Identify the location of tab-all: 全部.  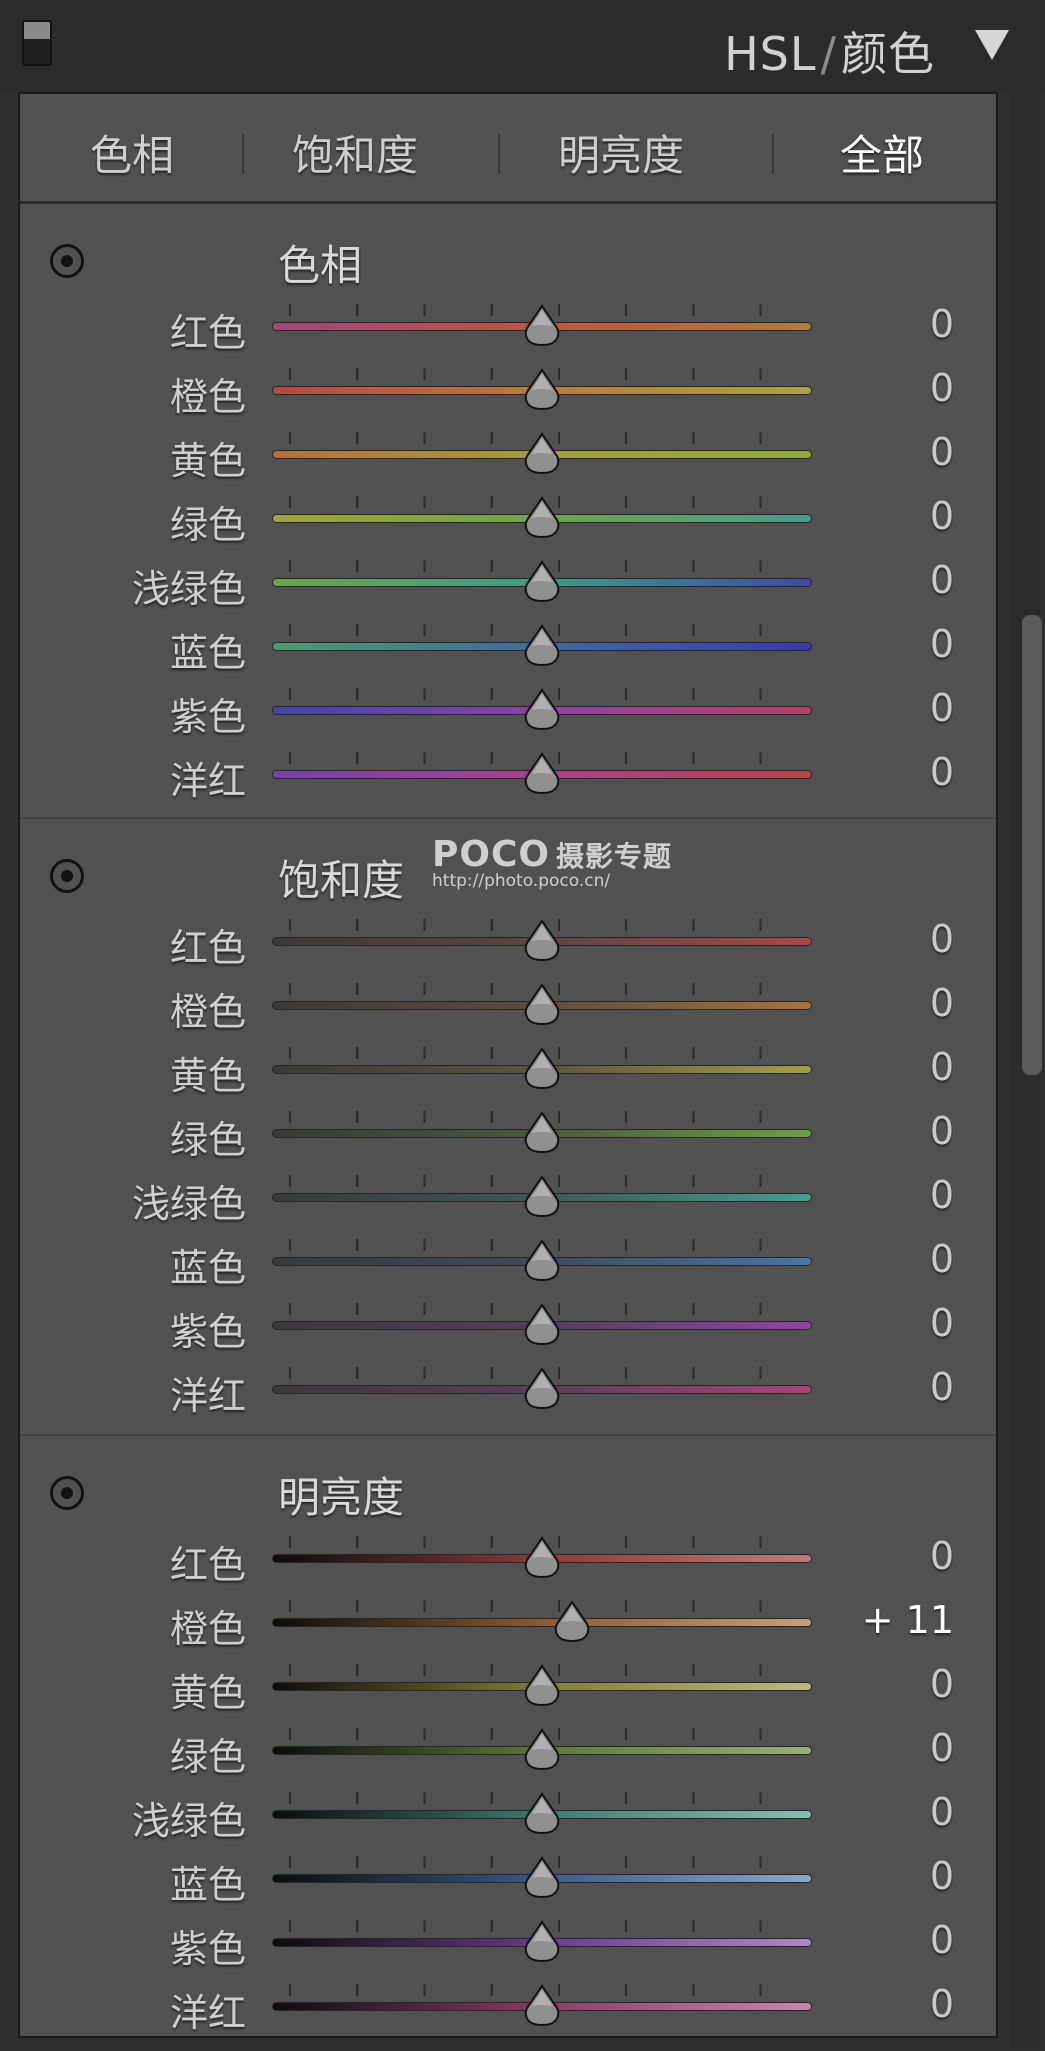
(882, 152).